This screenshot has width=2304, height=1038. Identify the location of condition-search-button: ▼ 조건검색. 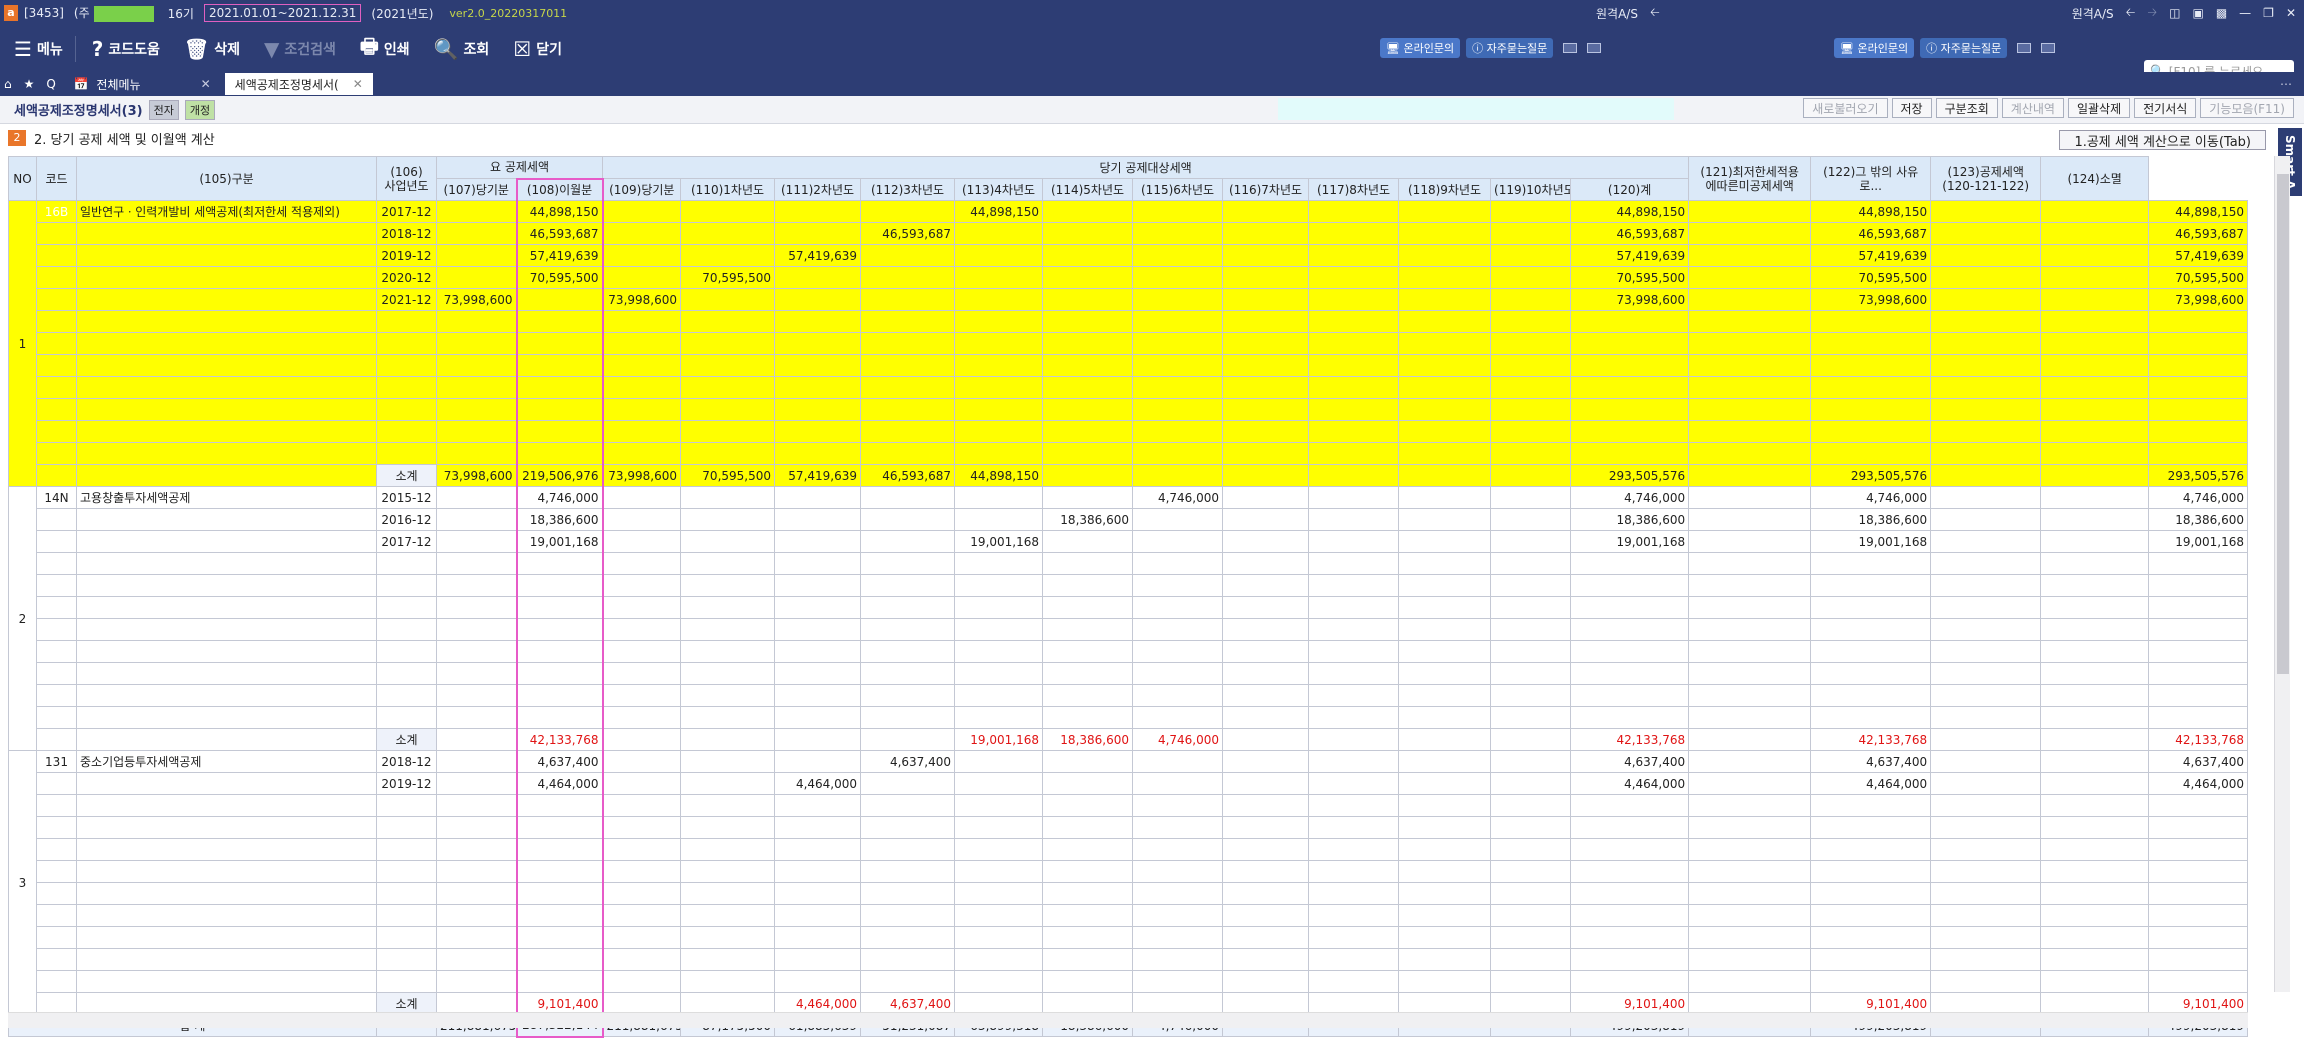
(300, 49).